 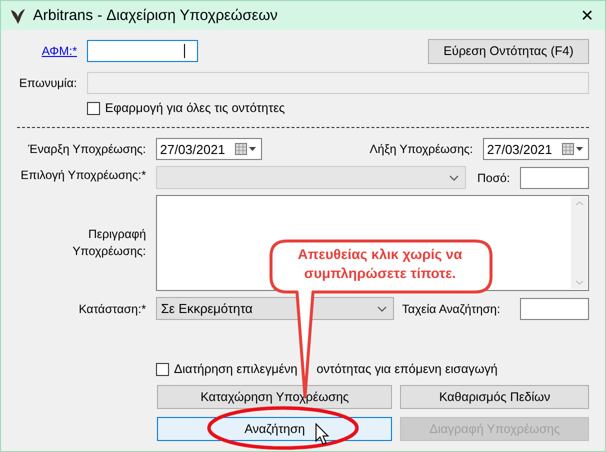 I want to click on field-label: Επωνυμία:, so click(x=48, y=83).